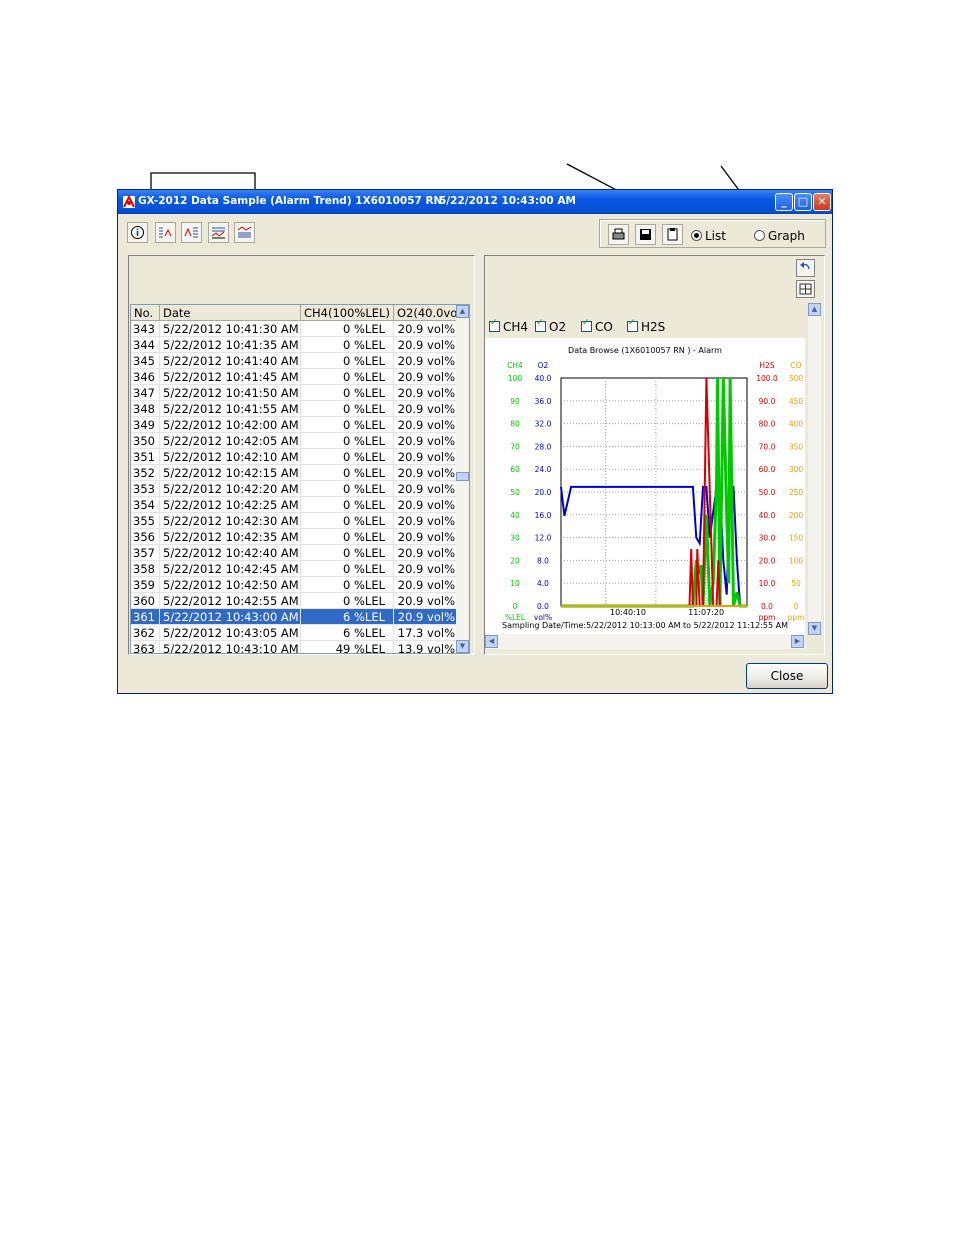  I want to click on table-row: 354 5/22/2012 10:42:25 AM 0 %LEL 20.9 vol%, so click(294, 505).